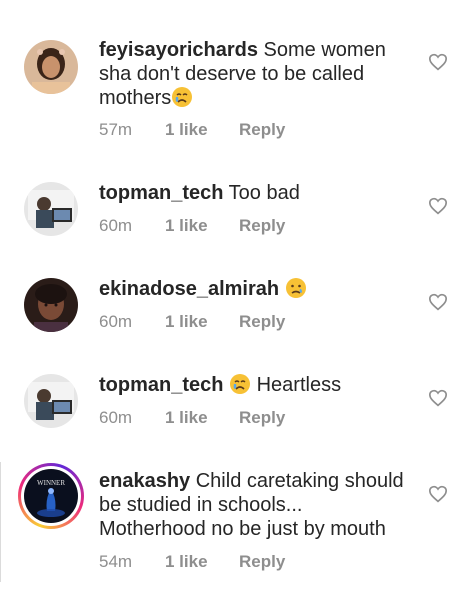 The width and height of the screenshot is (473, 595). Describe the element at coordinates (189, 289) in the screenshot. I see `comment-username: ekinadose_almirah` at that location.